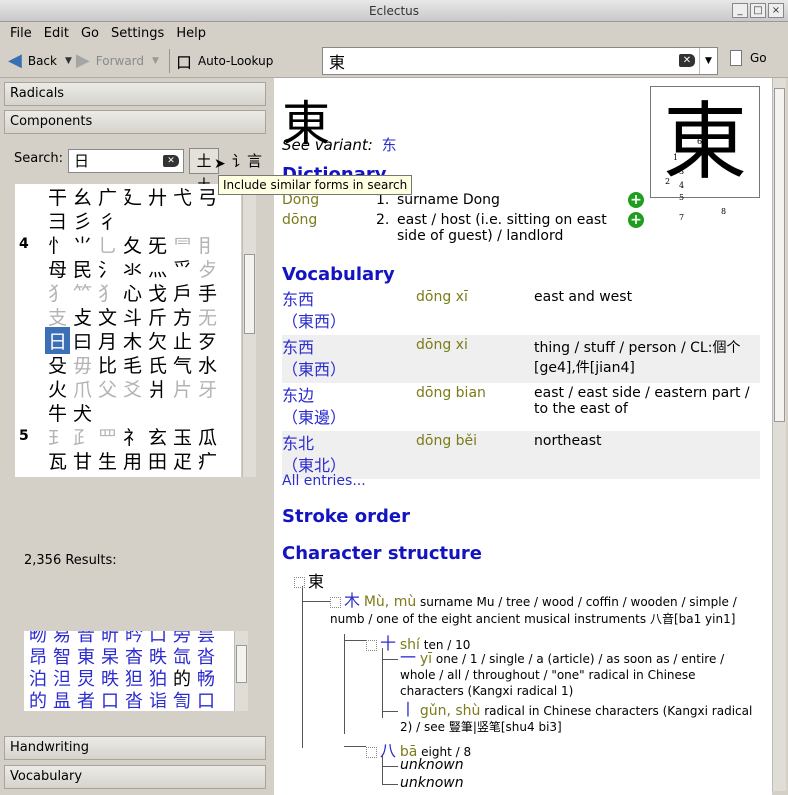  What do you see at coordinates (157, 244) in the screenshot?
I see `component-char: 旡` at bounding box center [157, 244].